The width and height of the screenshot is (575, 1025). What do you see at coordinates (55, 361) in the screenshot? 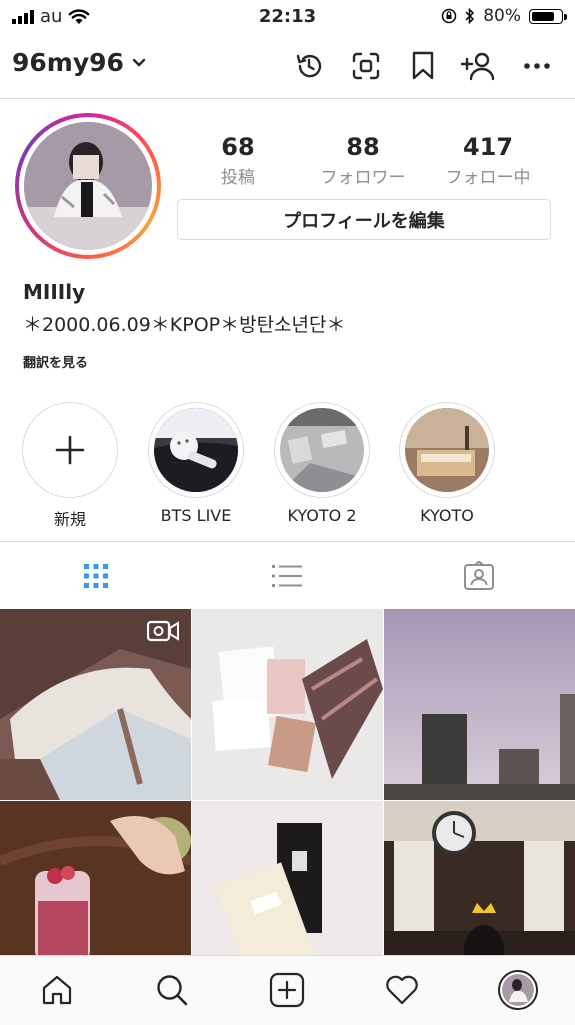
I see `translate-link: 翻訳を見る` at bounding box center [55, 361].